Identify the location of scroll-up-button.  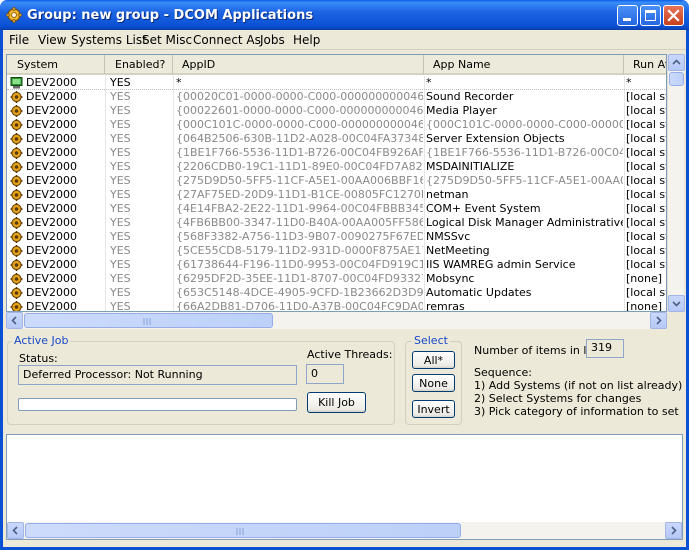
(676, 62).